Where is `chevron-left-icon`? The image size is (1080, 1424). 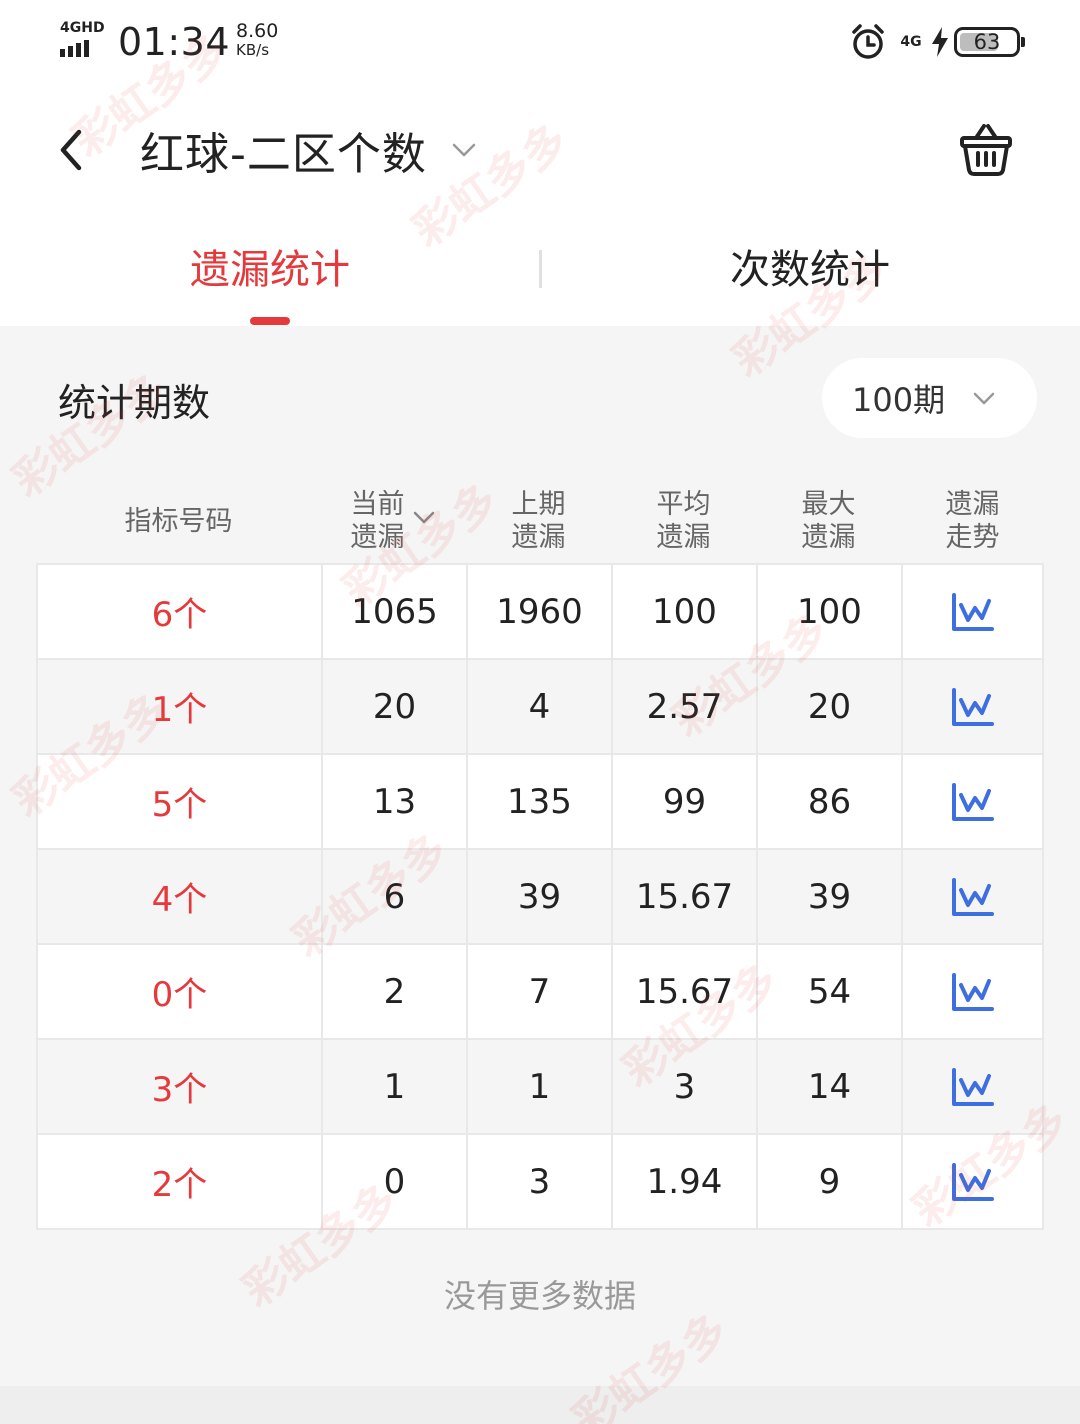
chevron-left-icon is located at coordinates (71, 150).